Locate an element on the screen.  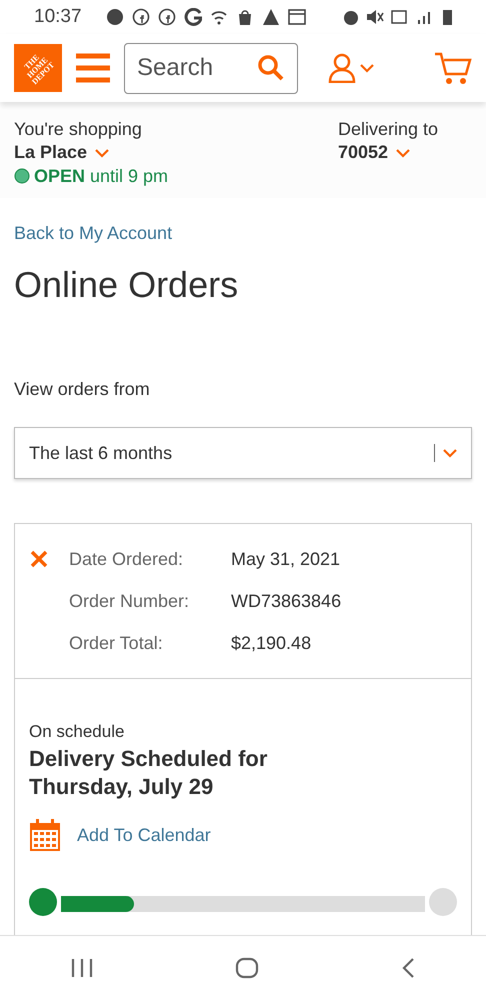
back-icon is located at coordinates (408, 968).